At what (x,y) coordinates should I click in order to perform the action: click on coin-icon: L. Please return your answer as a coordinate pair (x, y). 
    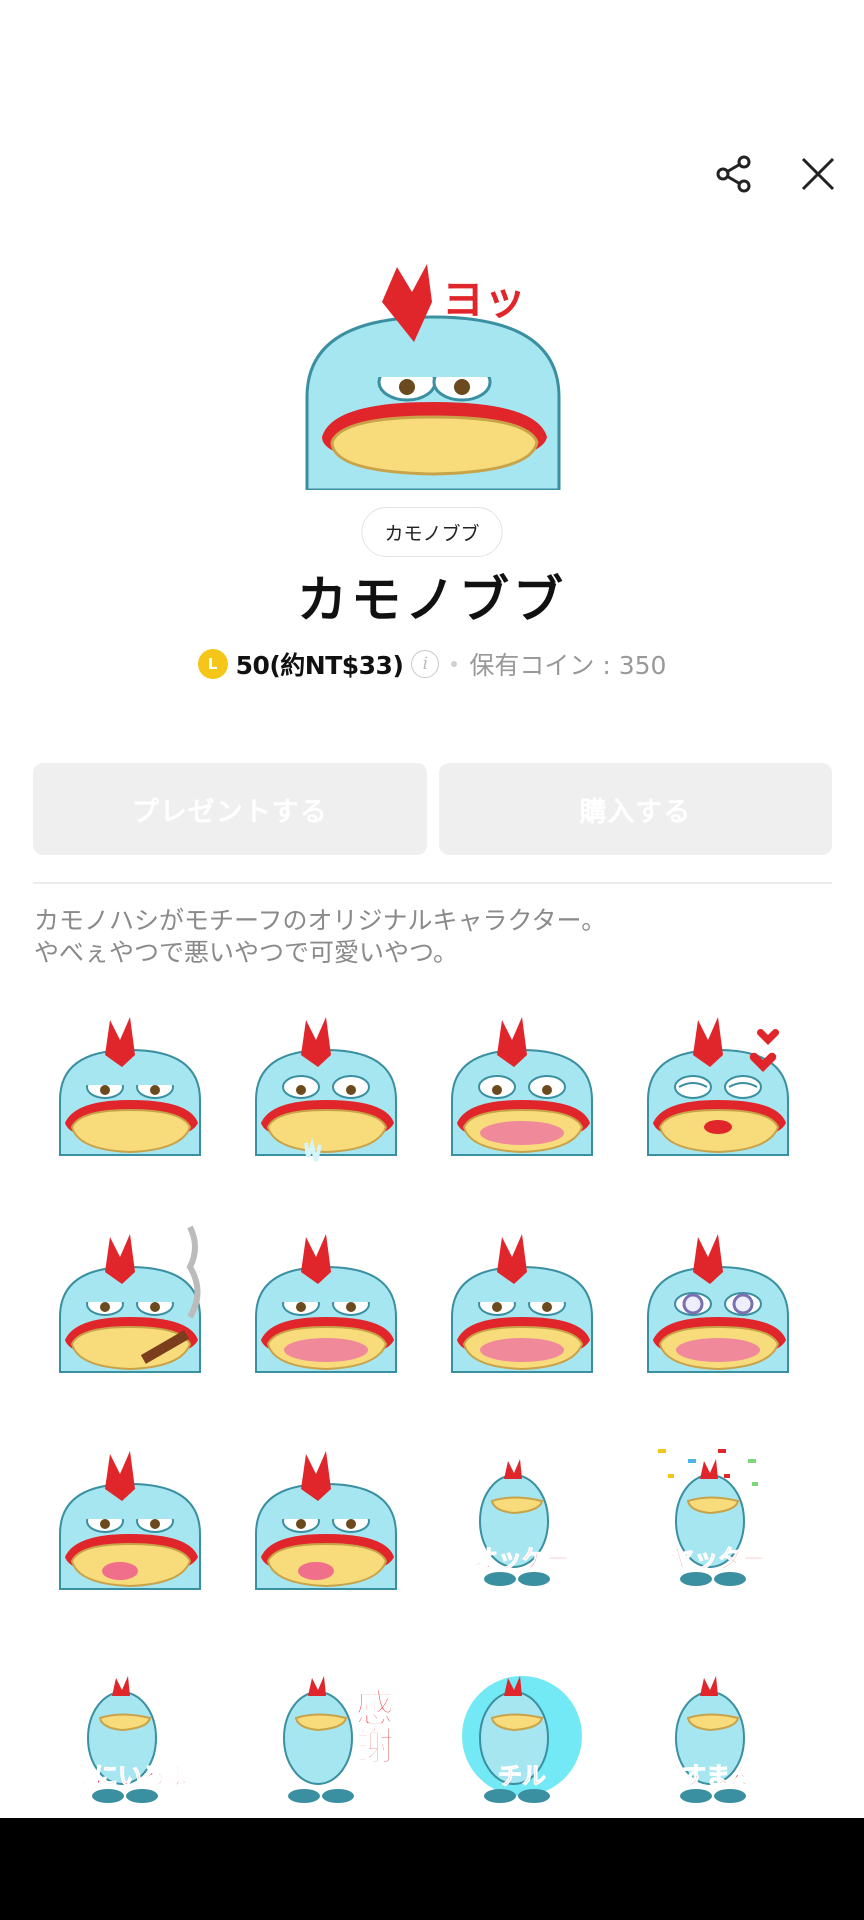
    Looking at the image, I should click on (212, 664).